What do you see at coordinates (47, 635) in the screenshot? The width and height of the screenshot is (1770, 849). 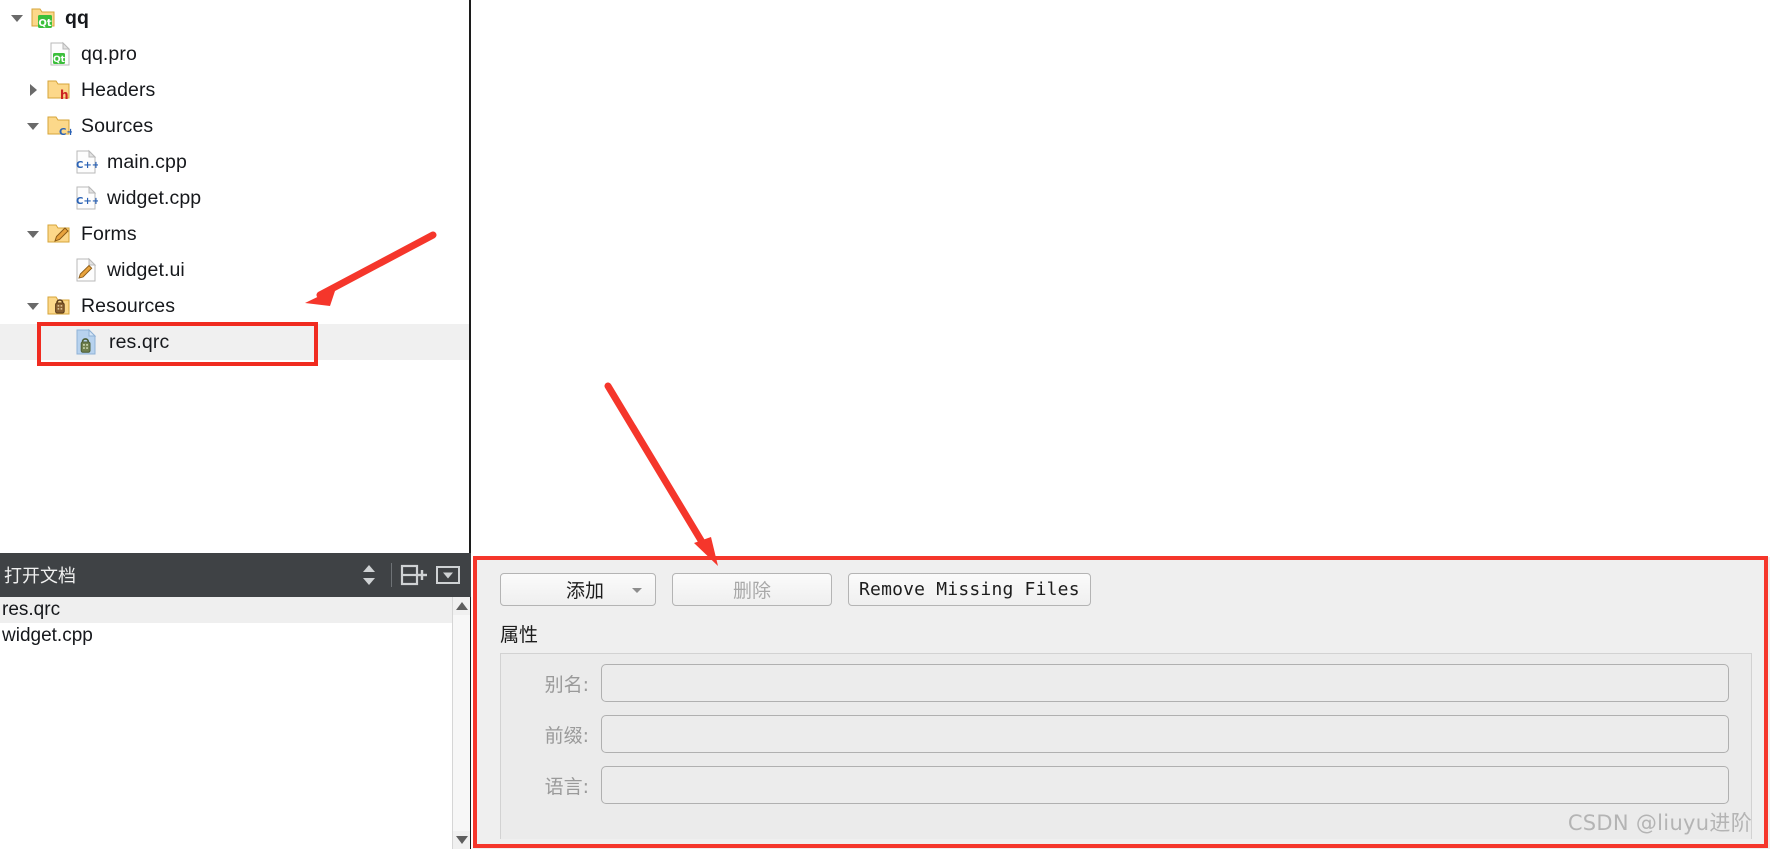 I see `open-document-label: widget.cpp` at bounding box center [47, 635].